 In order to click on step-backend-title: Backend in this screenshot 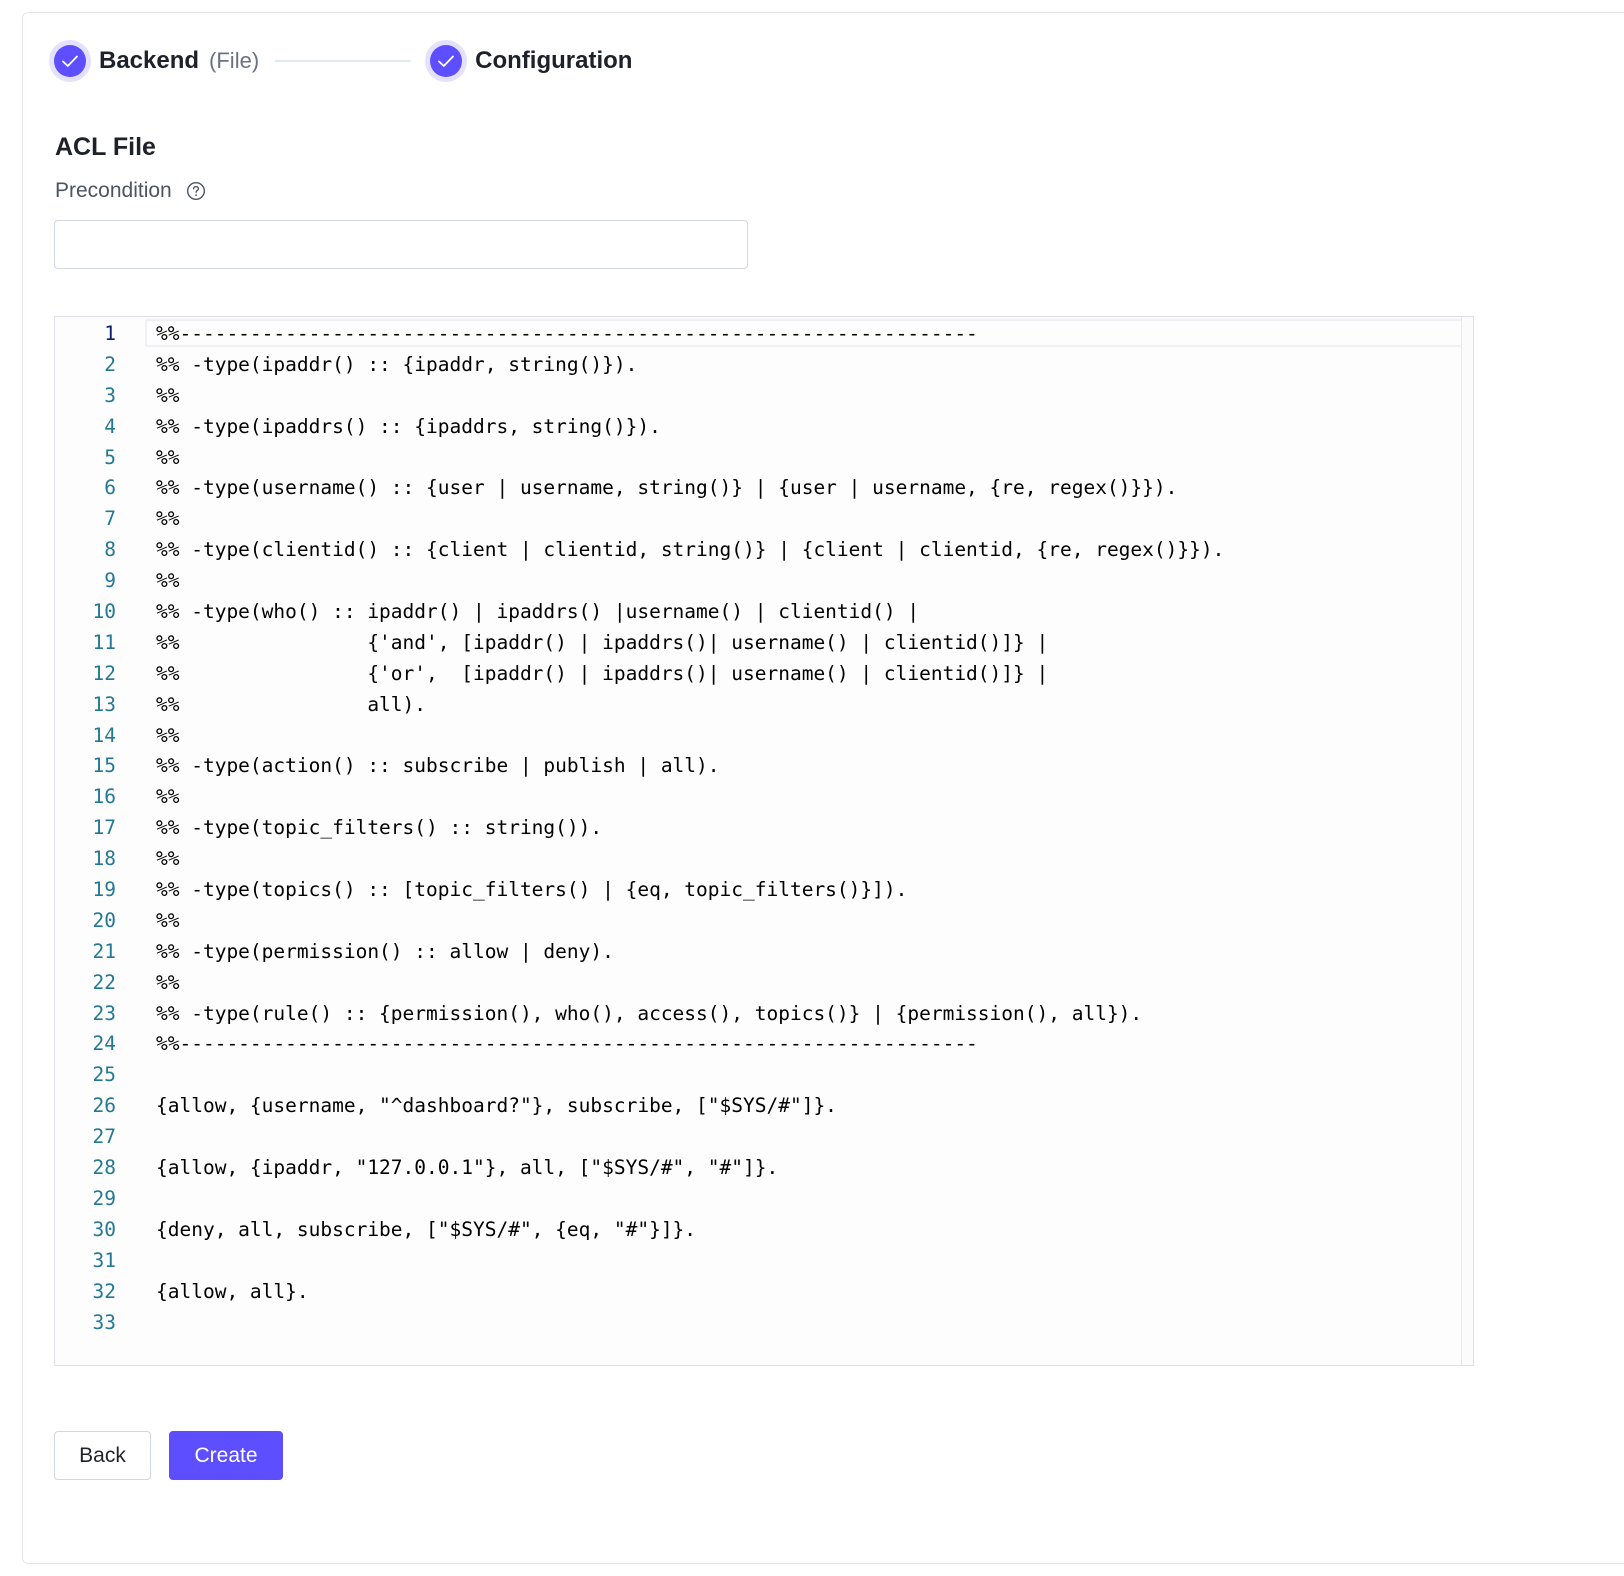, I will do `click(149, 60)`.